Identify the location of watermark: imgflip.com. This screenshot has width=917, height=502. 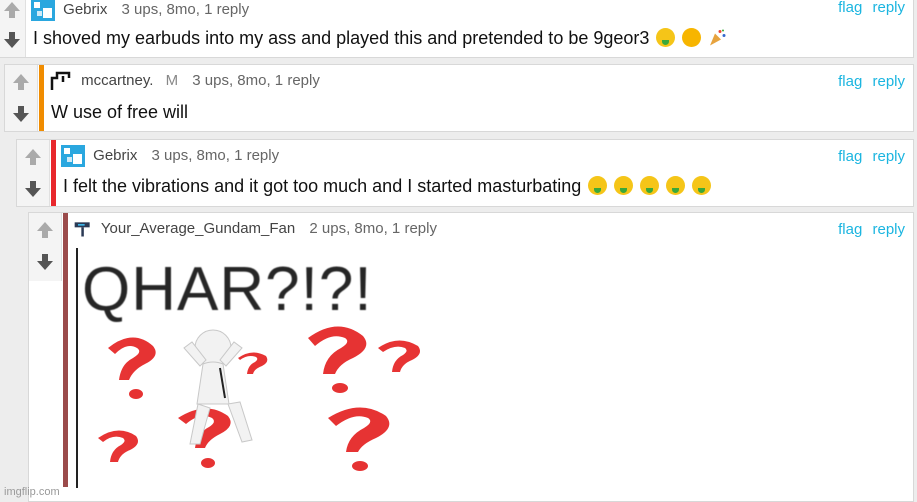
(32, 492).